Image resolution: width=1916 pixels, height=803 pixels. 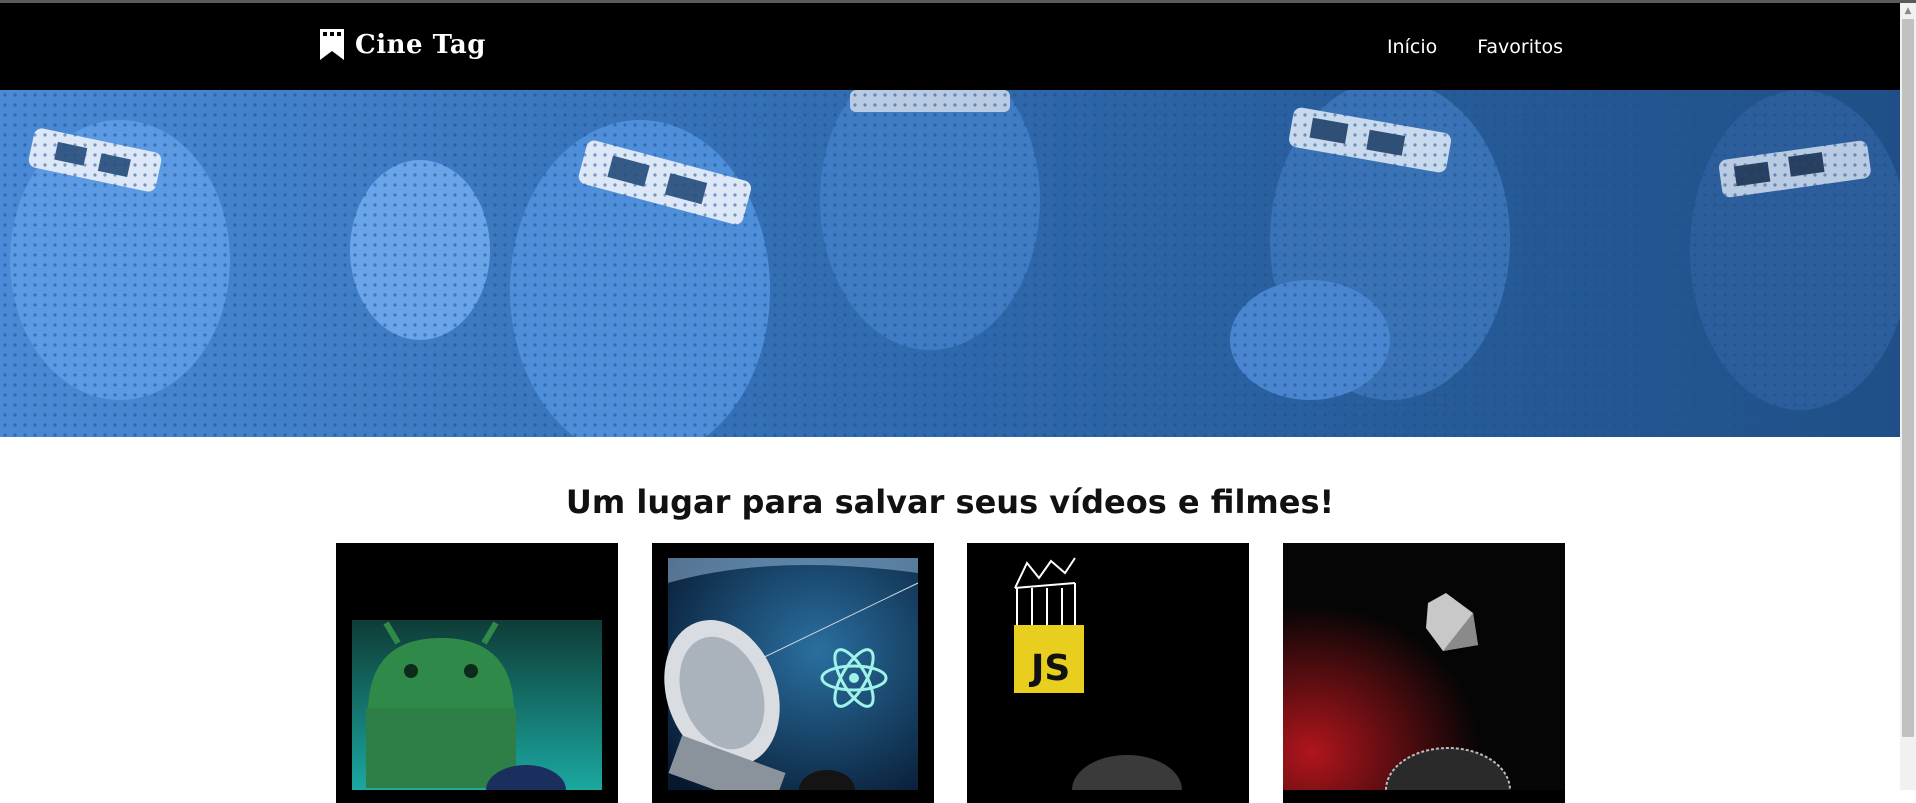 I want to click on js-logo-text: JS, so click(x=1051, y=668).